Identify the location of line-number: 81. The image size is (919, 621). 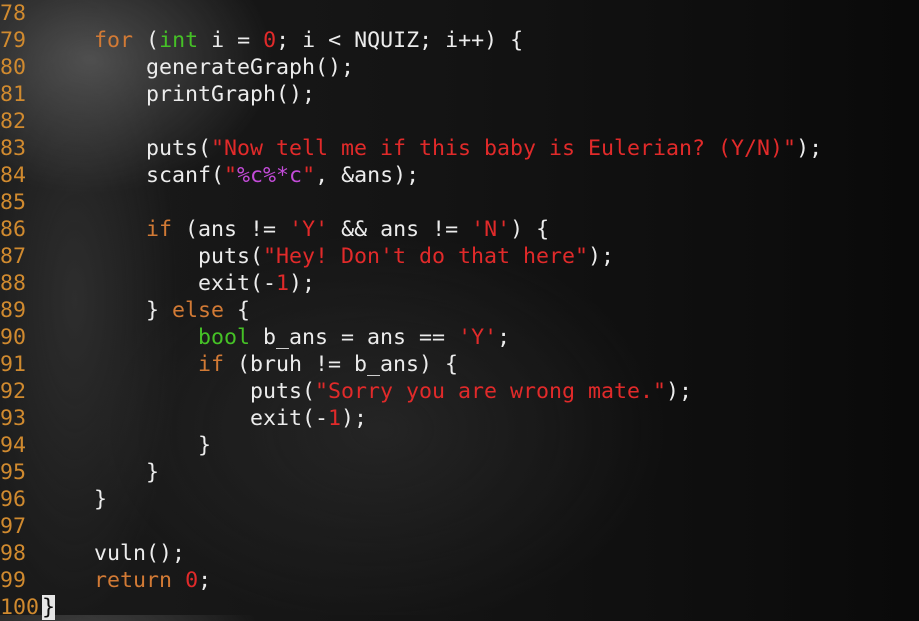
(20, 94).